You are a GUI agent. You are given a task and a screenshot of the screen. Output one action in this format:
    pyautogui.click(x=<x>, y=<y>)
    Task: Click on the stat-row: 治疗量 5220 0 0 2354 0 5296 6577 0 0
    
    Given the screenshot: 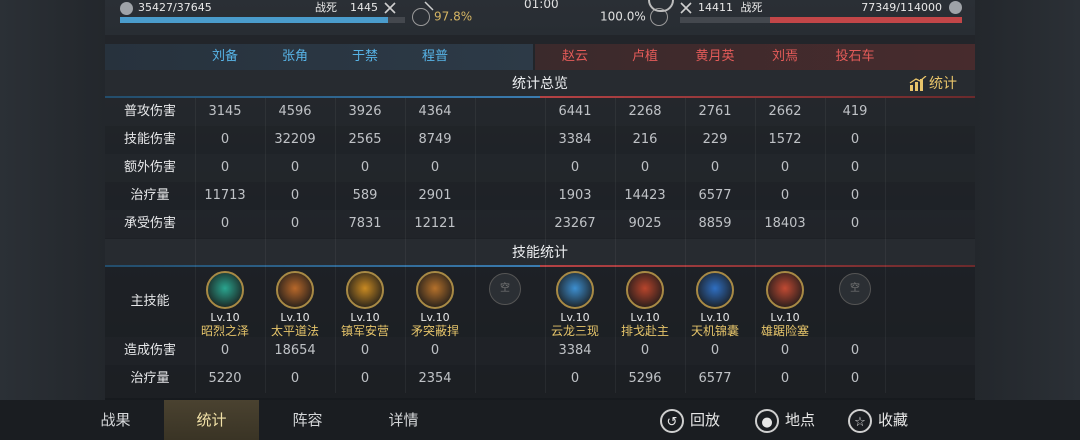 What is the action you would take?
    pyautogui.click(x=540, y=379)
    